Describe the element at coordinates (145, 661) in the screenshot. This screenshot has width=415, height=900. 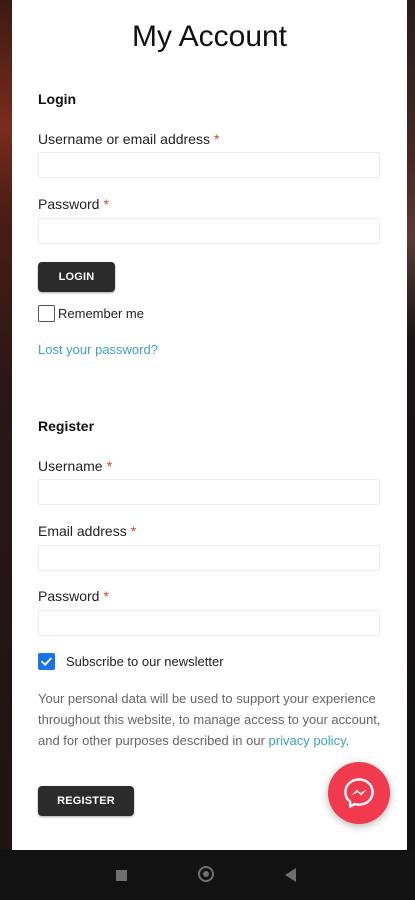
I see `subscribe-label: Subscribe to our newsletter` at that location.